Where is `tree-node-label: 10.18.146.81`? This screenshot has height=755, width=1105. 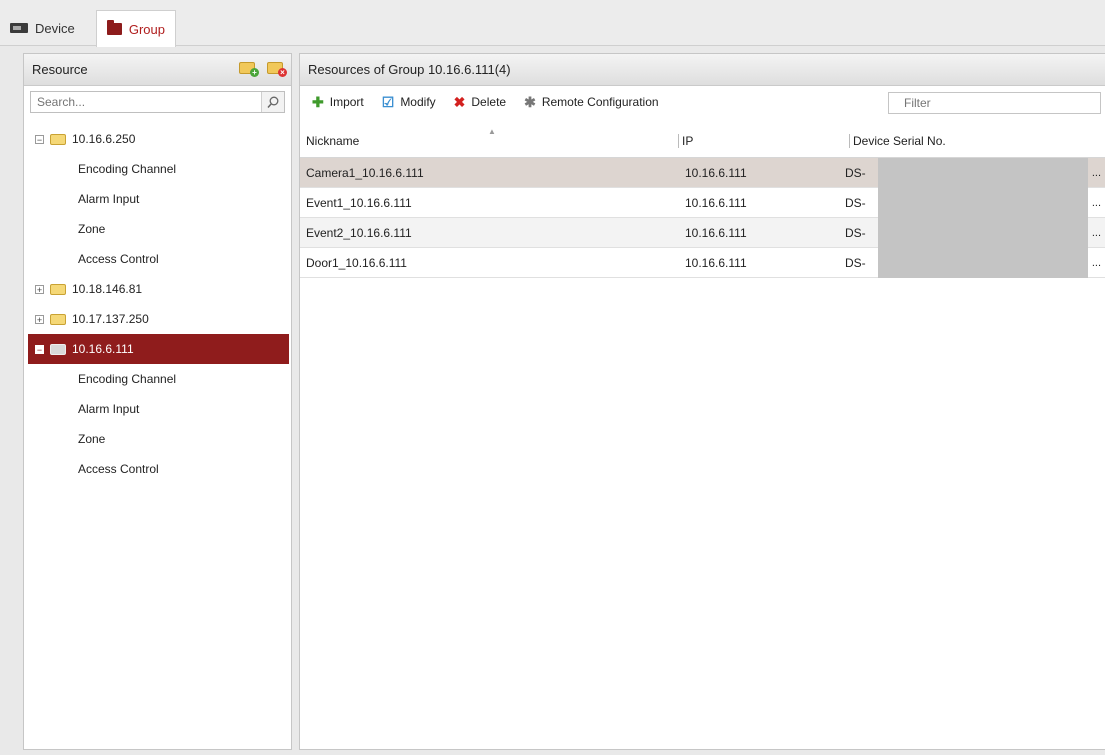
tree-node-label: 10.18.146.81 is located at coordinates (107, 289).